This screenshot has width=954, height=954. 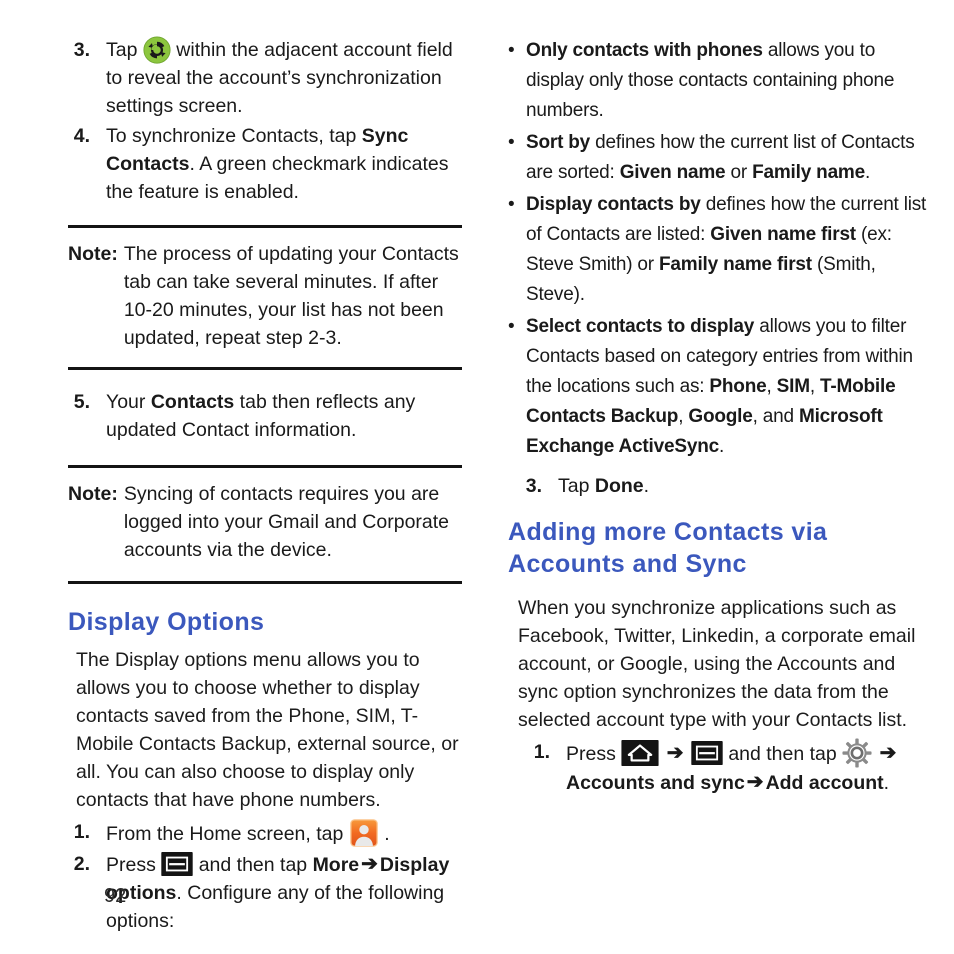 I want to click on sep-2: ,, so click(x=814, y=386).